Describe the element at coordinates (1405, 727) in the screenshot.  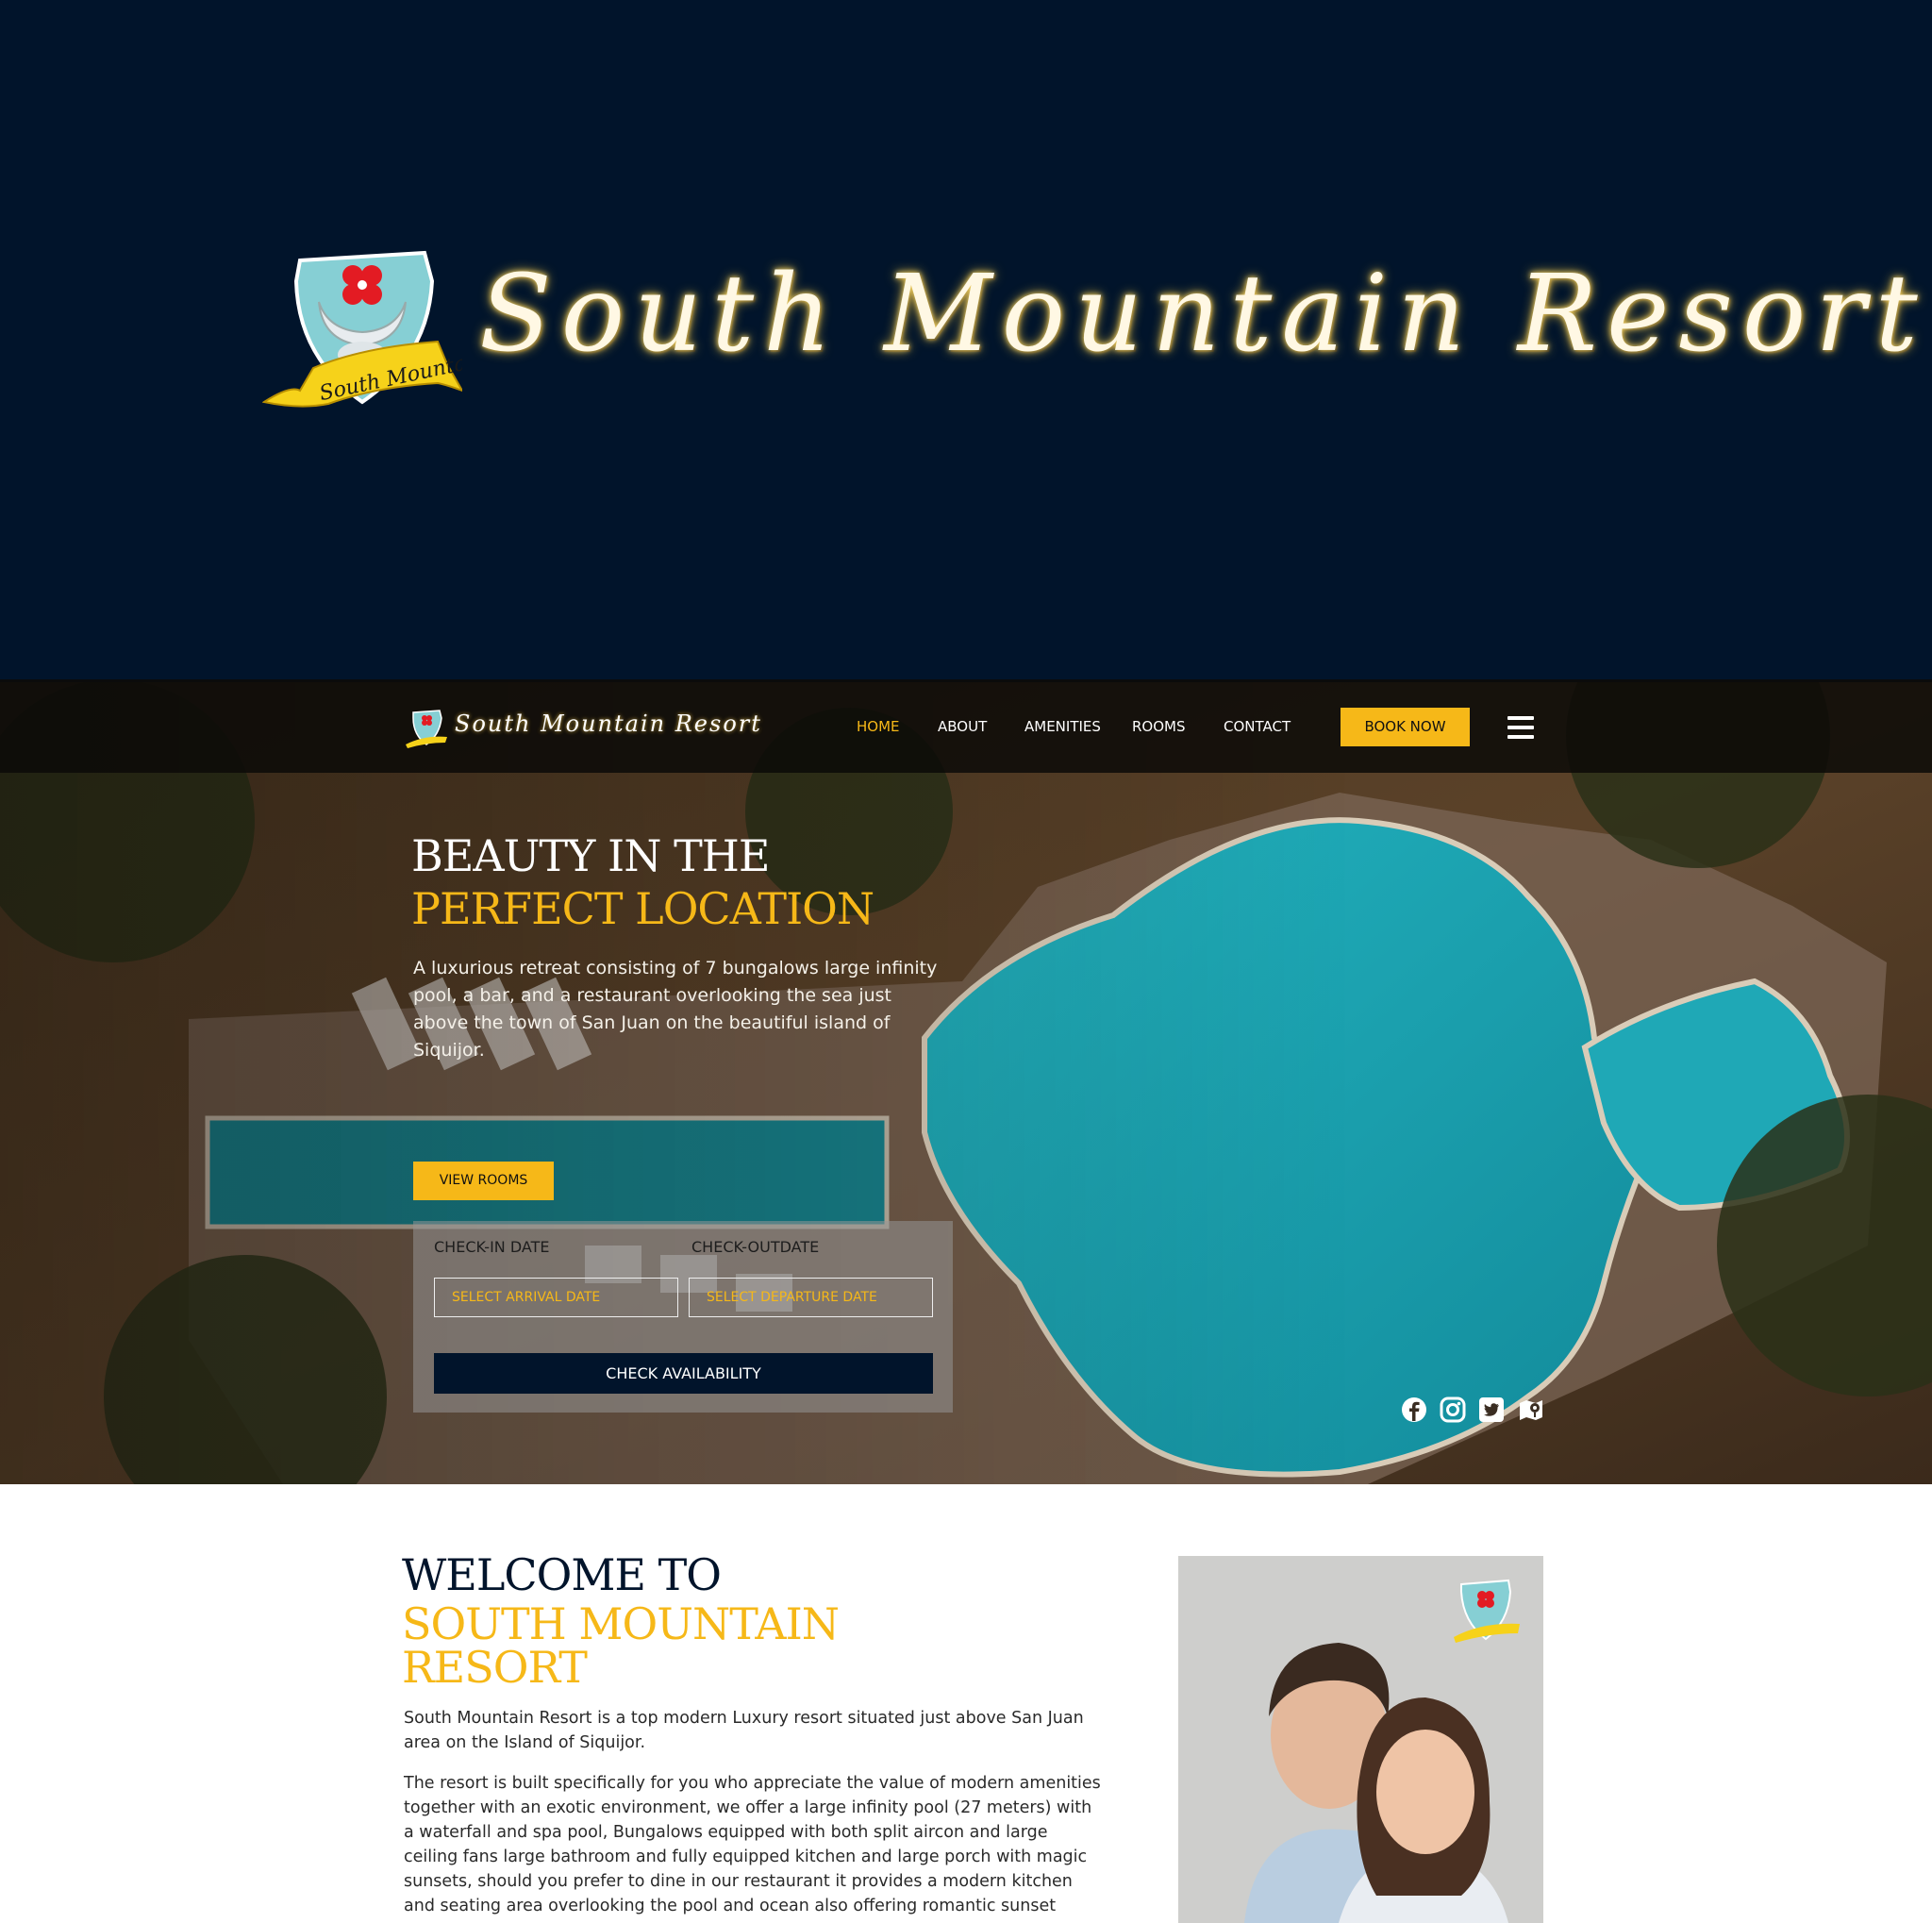
I see `book-now-button: BOOK NOW` at that location.